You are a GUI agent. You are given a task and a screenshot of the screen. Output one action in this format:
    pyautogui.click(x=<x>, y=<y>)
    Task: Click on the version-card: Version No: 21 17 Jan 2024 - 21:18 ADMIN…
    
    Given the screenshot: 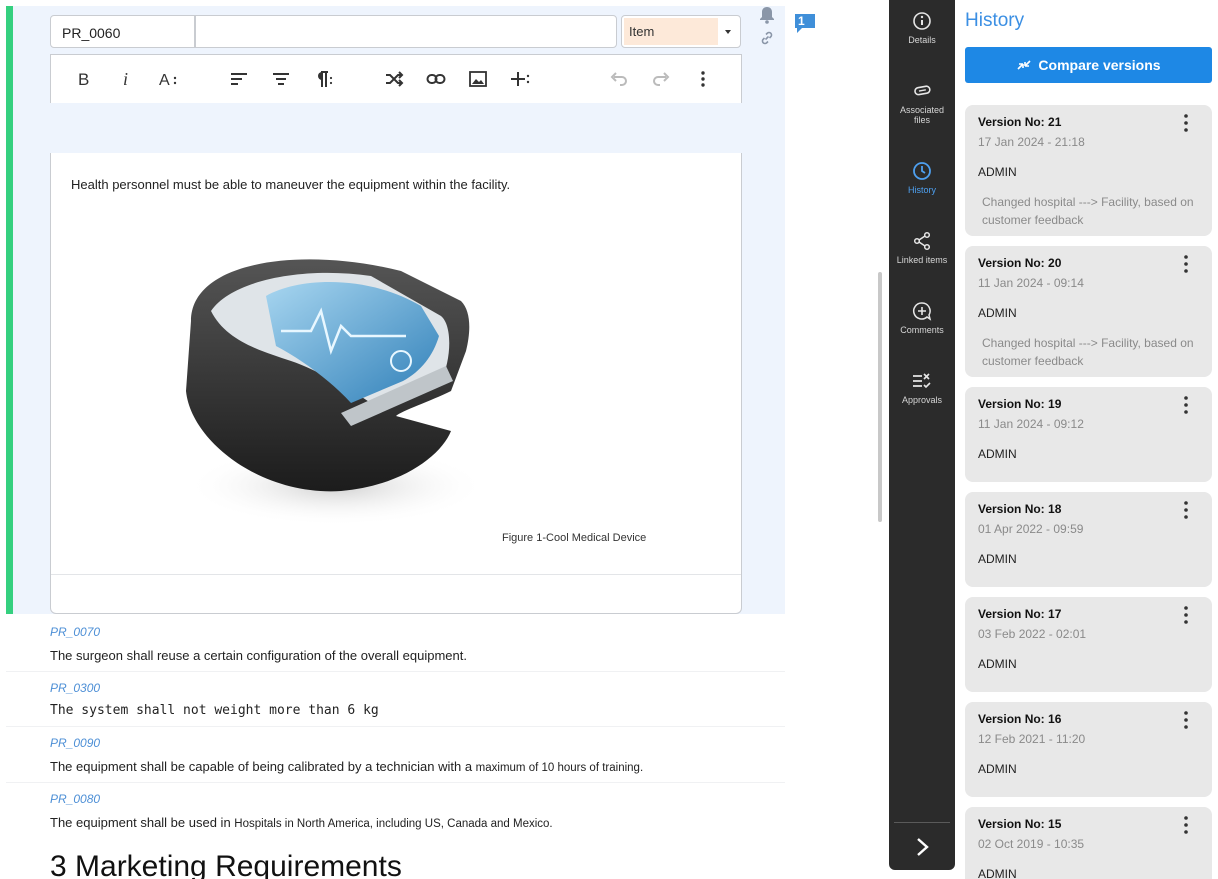 What is the action you would take?
    pyautogui.click(x=1088, y=170)
    